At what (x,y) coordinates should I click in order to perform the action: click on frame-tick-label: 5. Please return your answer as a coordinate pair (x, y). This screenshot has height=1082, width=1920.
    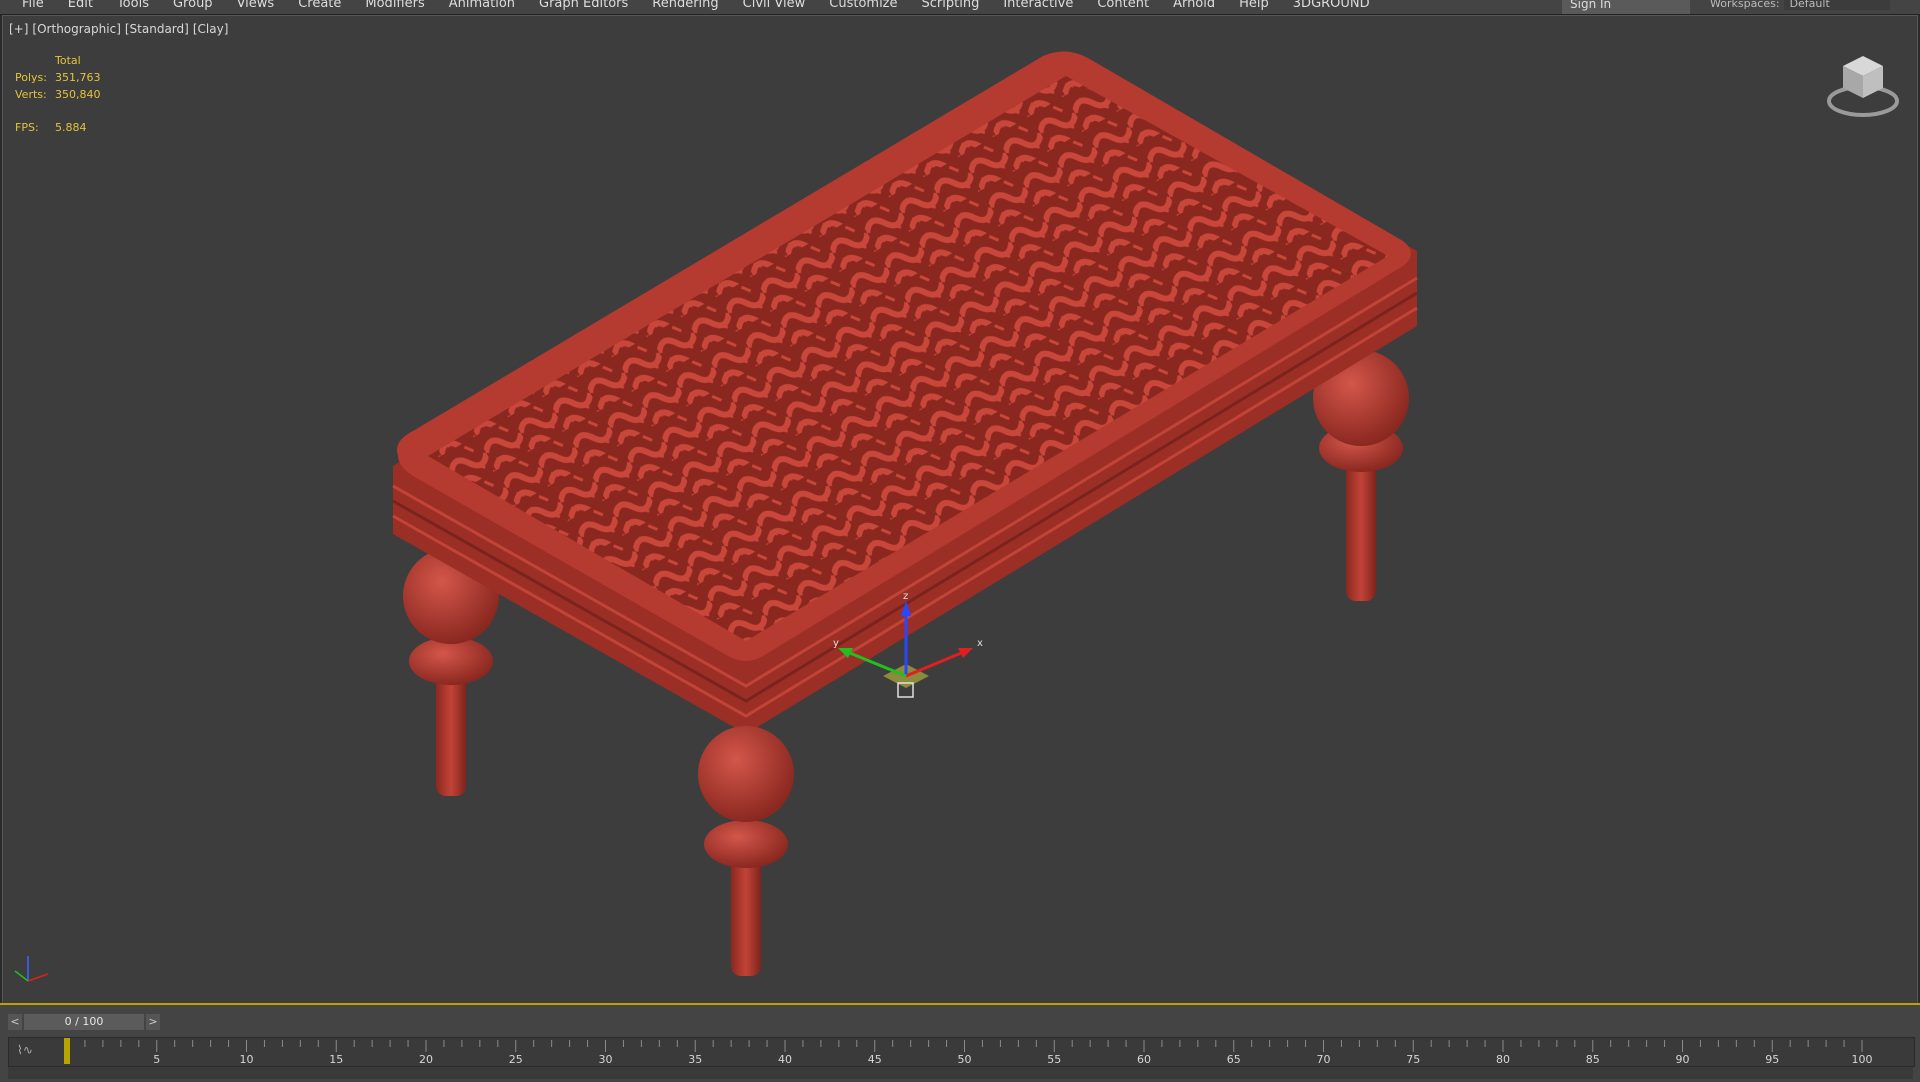
    Looking at the image, I should click on (156, 1059).